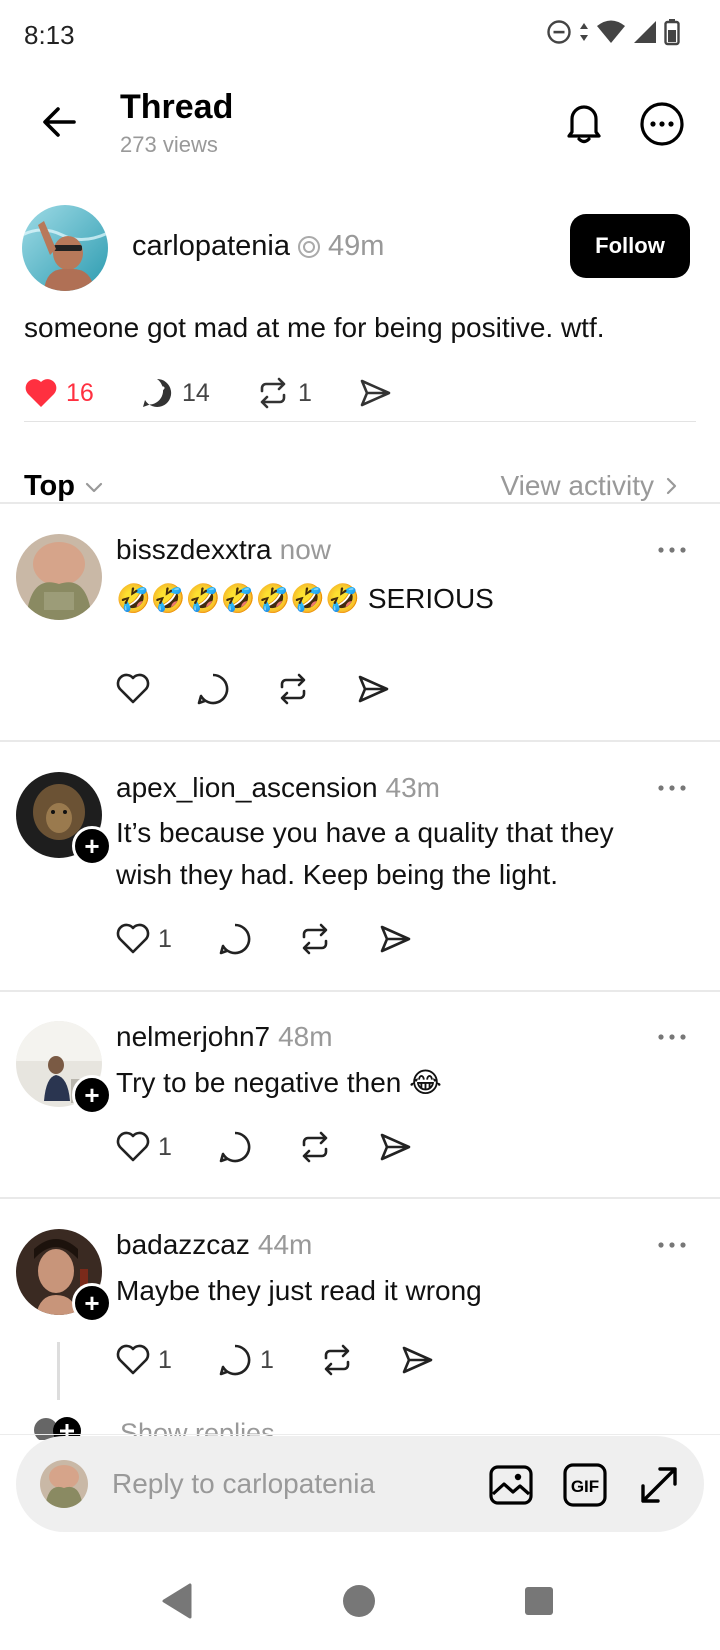 The width and height of the screenshot is (720, 1650). What do you see at coordinates (169, 144) in the screenshot?
I see `view-count: 273 views` at bounding box center [169, 144].